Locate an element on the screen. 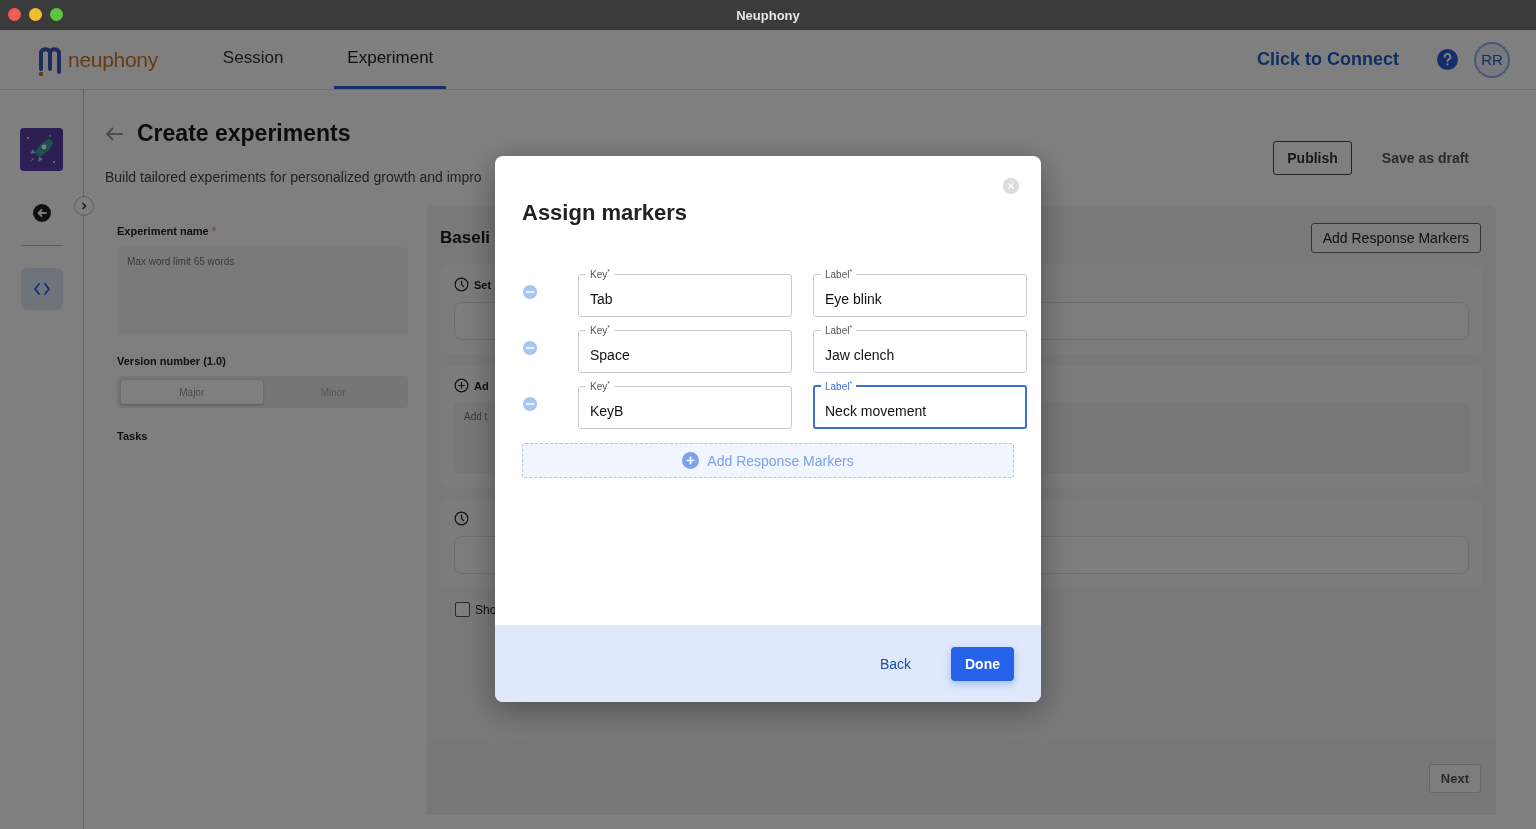 The width and height of the screenshot is (1536, 829). connect-link: Click to Connect is located at coordinates (1328, 59).